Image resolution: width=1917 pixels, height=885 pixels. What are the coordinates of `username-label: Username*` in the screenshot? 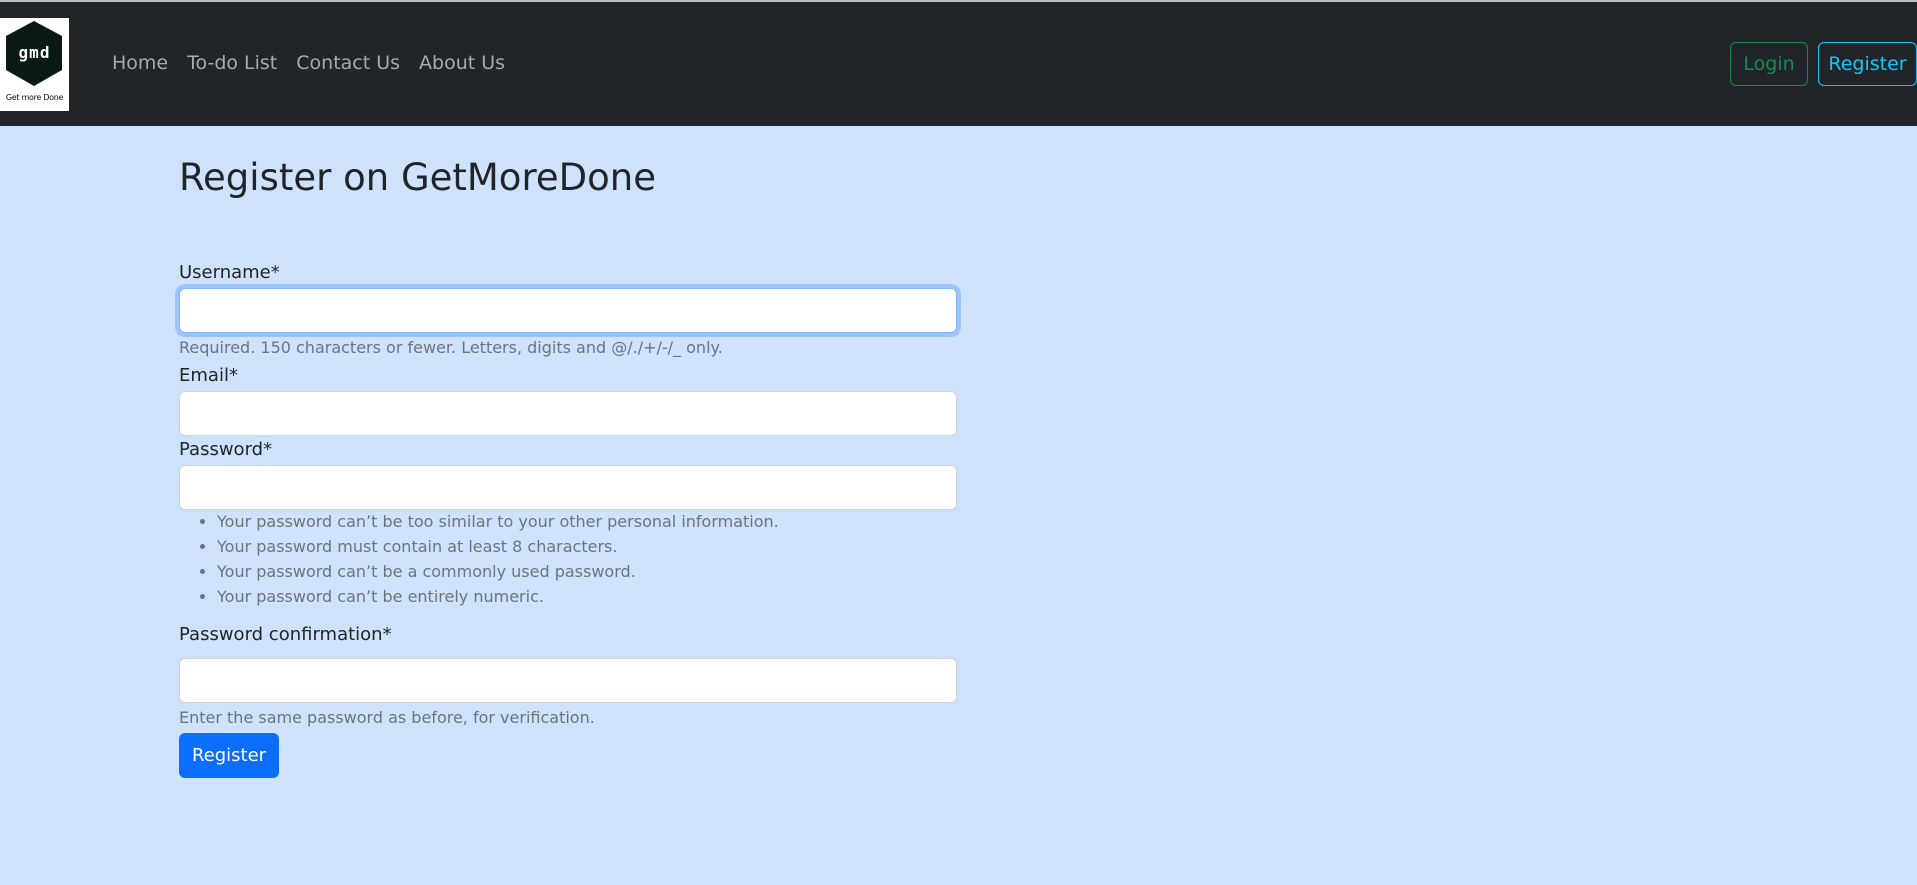 It's located at (229, 272).